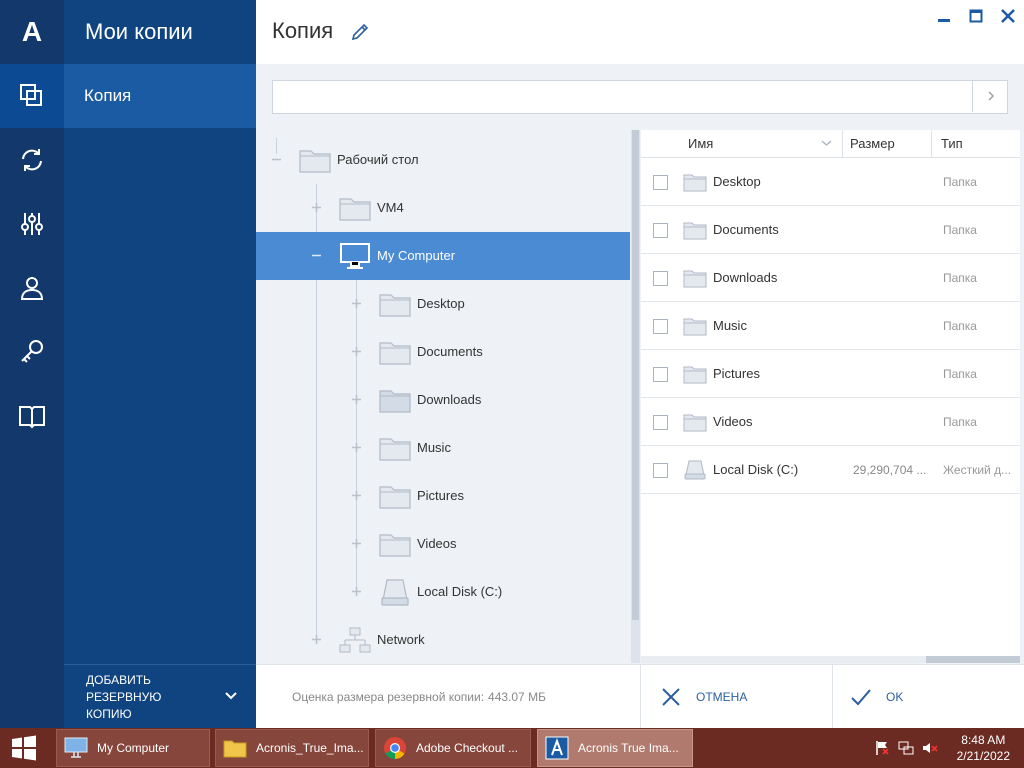 This screenshot has width=1024, height=768. I want to click on tree-item-child: Music, so click(443, 448).